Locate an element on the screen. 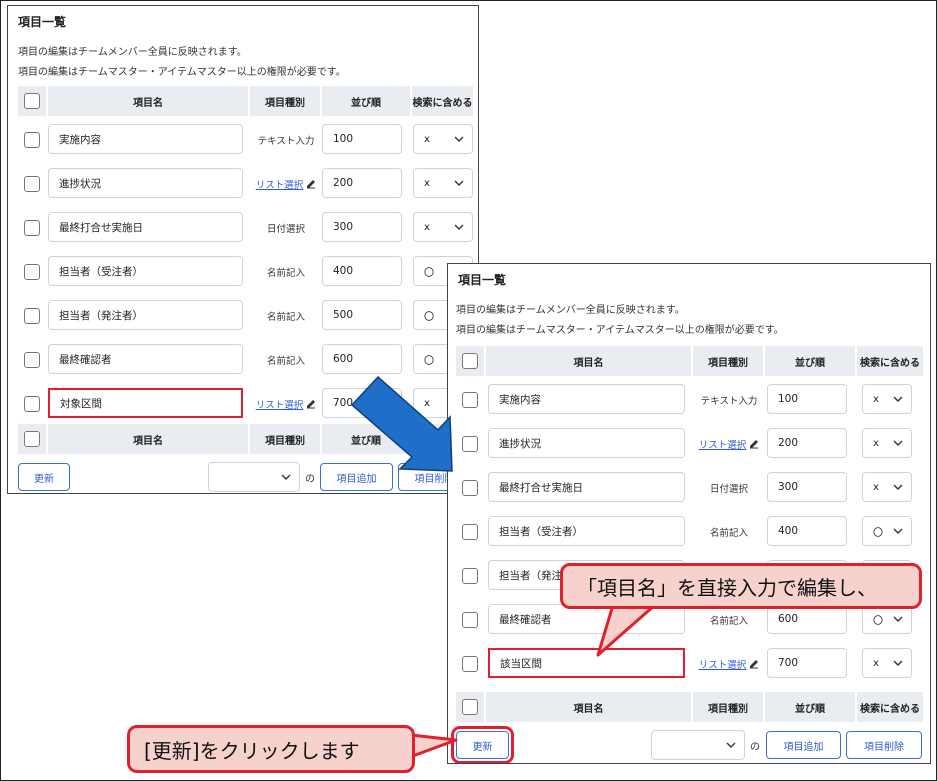  item-type-label: 日付選択 is located at coordinates (285, 229).